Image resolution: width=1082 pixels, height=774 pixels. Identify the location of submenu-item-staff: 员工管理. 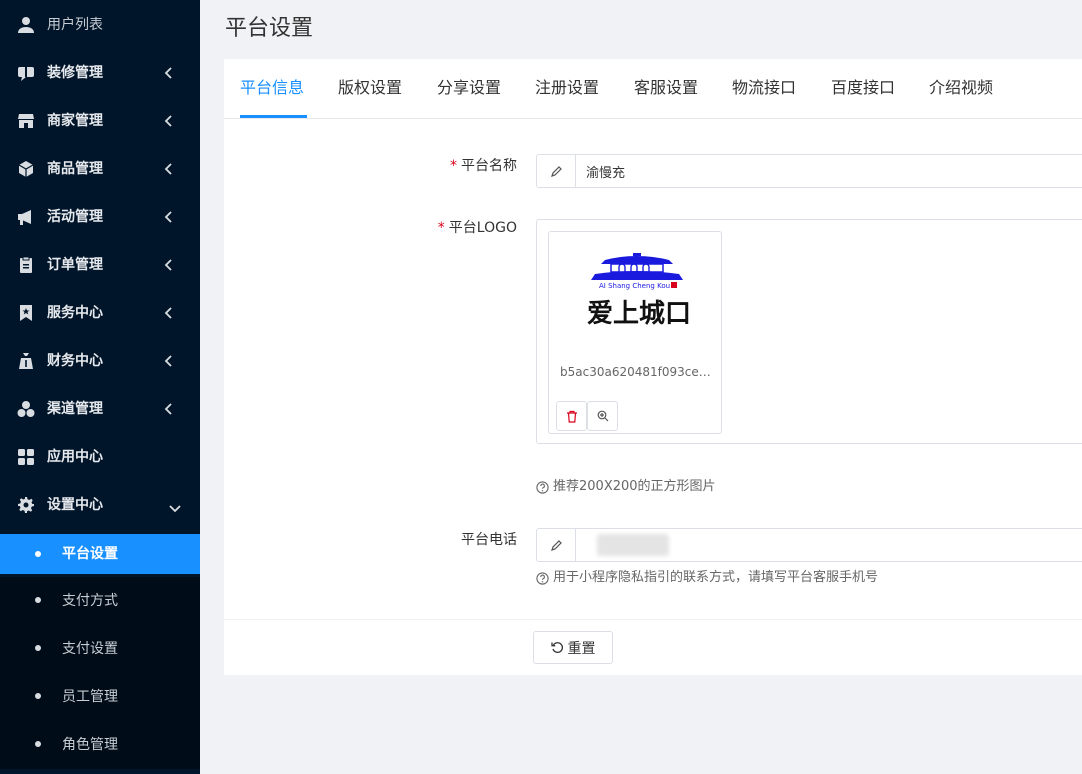
(100, 697).